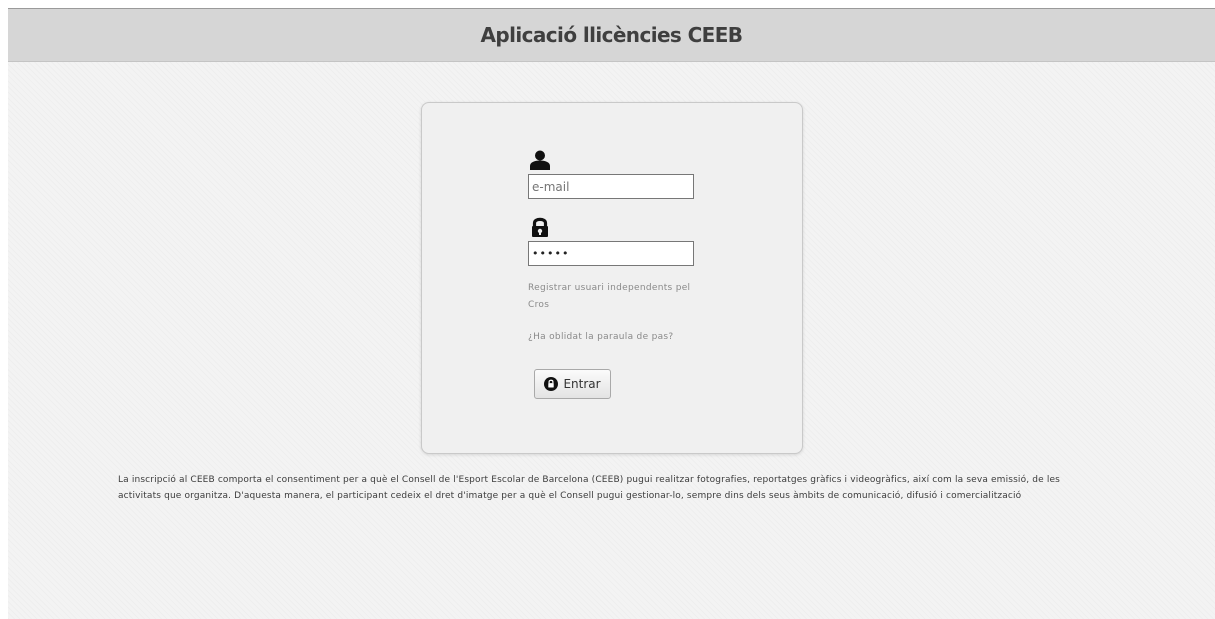  Describe the element at coordinates (618, 297) in the screenshot. I see `register-independent-user-link: Registrar usuari independents pel Cros` at that location.